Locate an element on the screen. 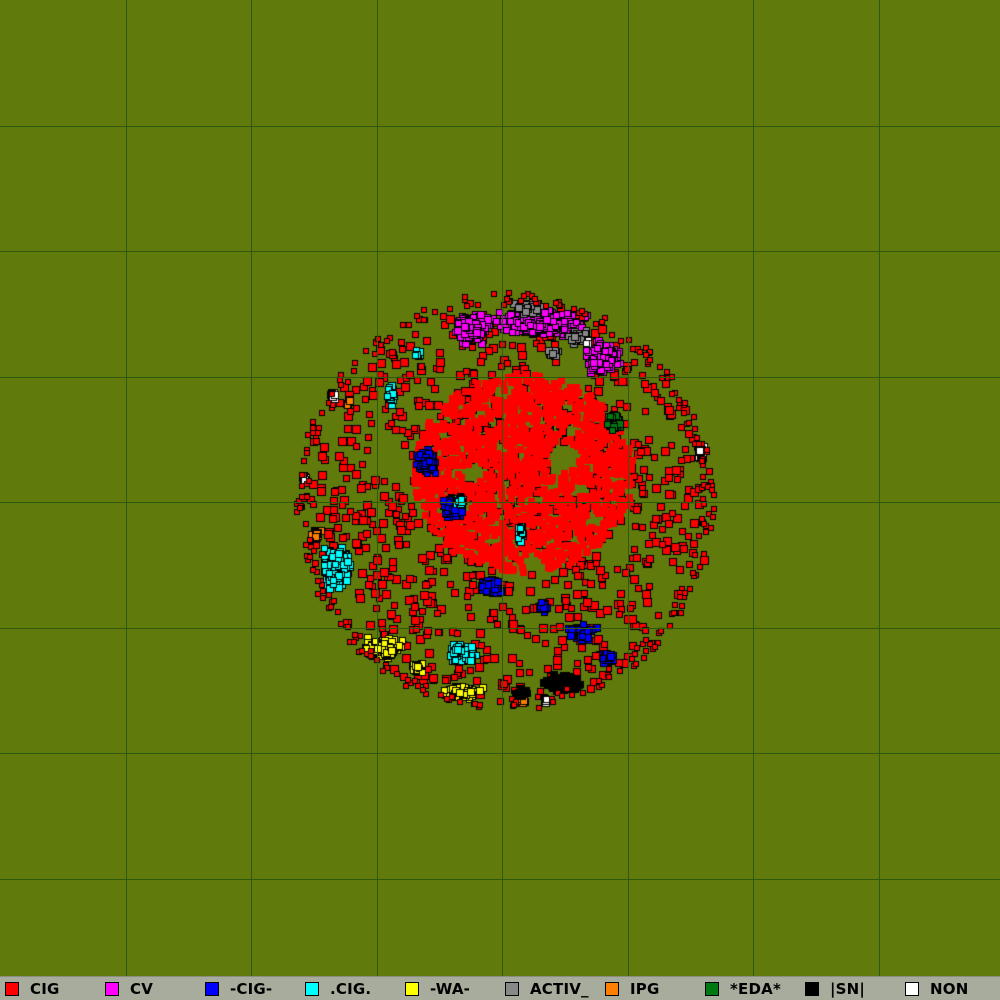 Image resolution: width=1000 pixels, height=1000 pixels. legend-label: CIG is located at coordinates (45, 988).